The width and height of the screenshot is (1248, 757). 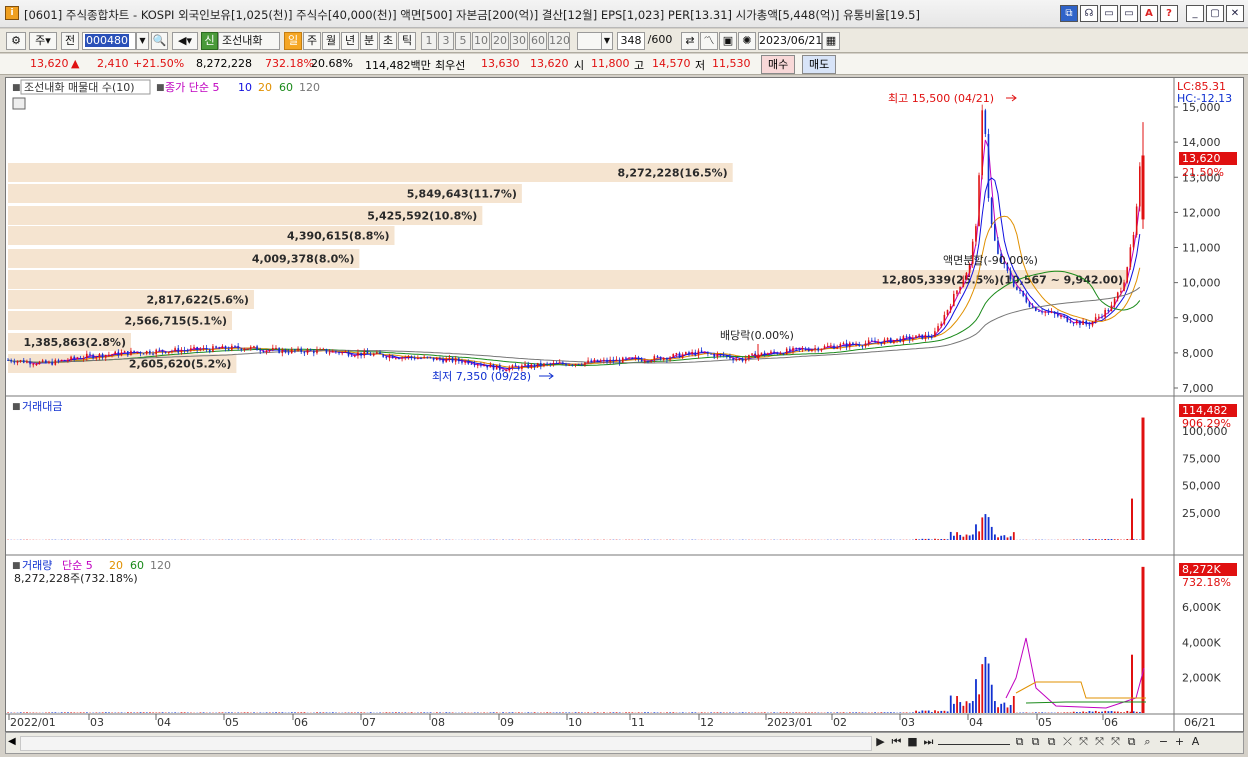 What do you see at coordinates (309, 87) in the screenshot?
I see `legend-ma-120: 120` at bounding box center [309, 87].